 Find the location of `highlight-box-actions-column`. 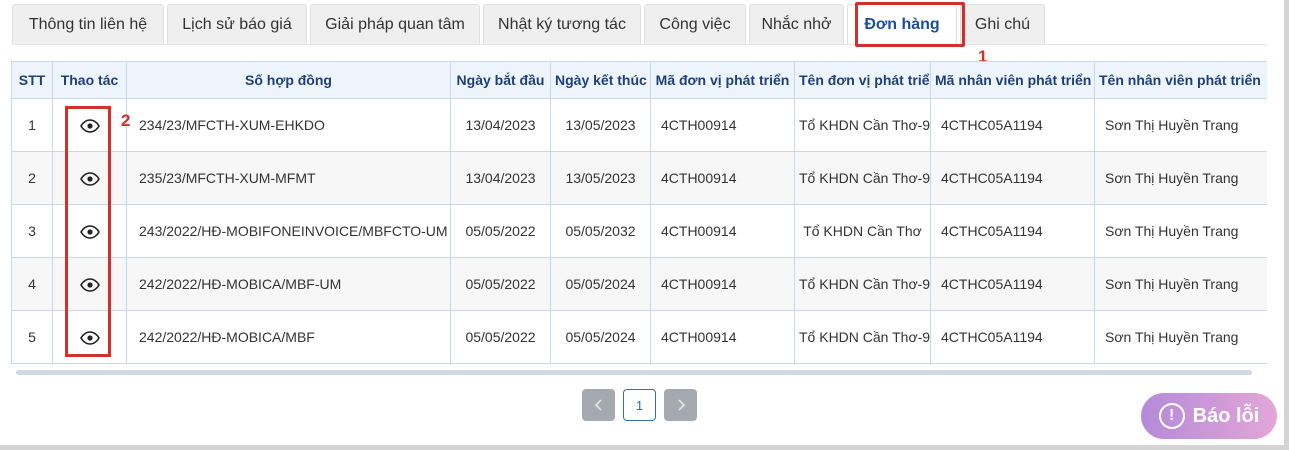

highlight-box-actions-column is located at coordinates (88, 231).